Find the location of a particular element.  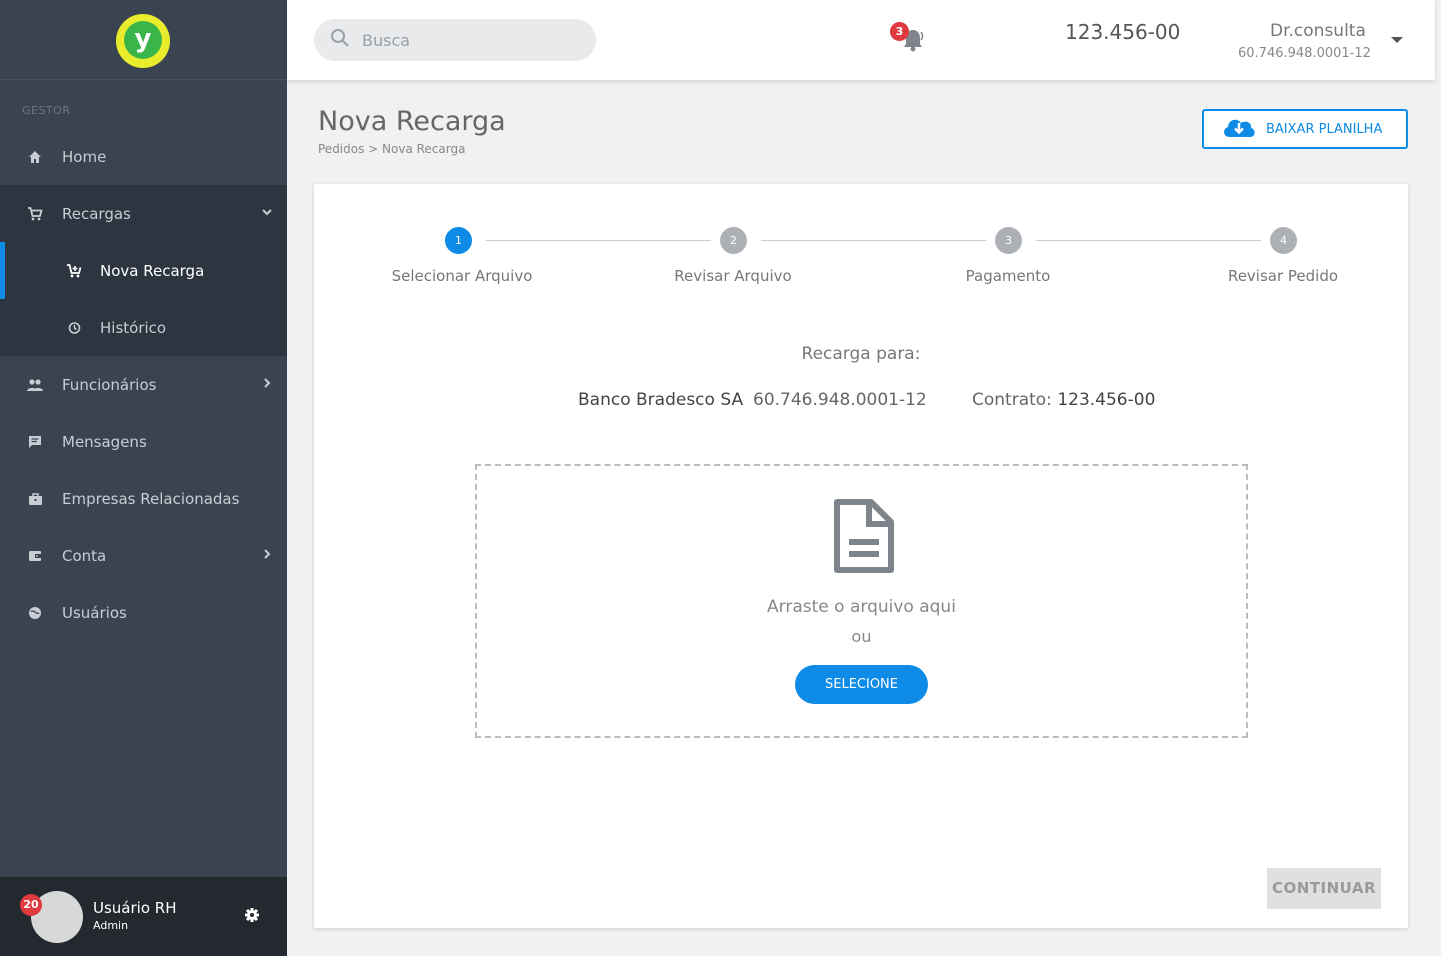

sidebar-item-funcionarios: Funcionários is located at coordinates (143, 384).